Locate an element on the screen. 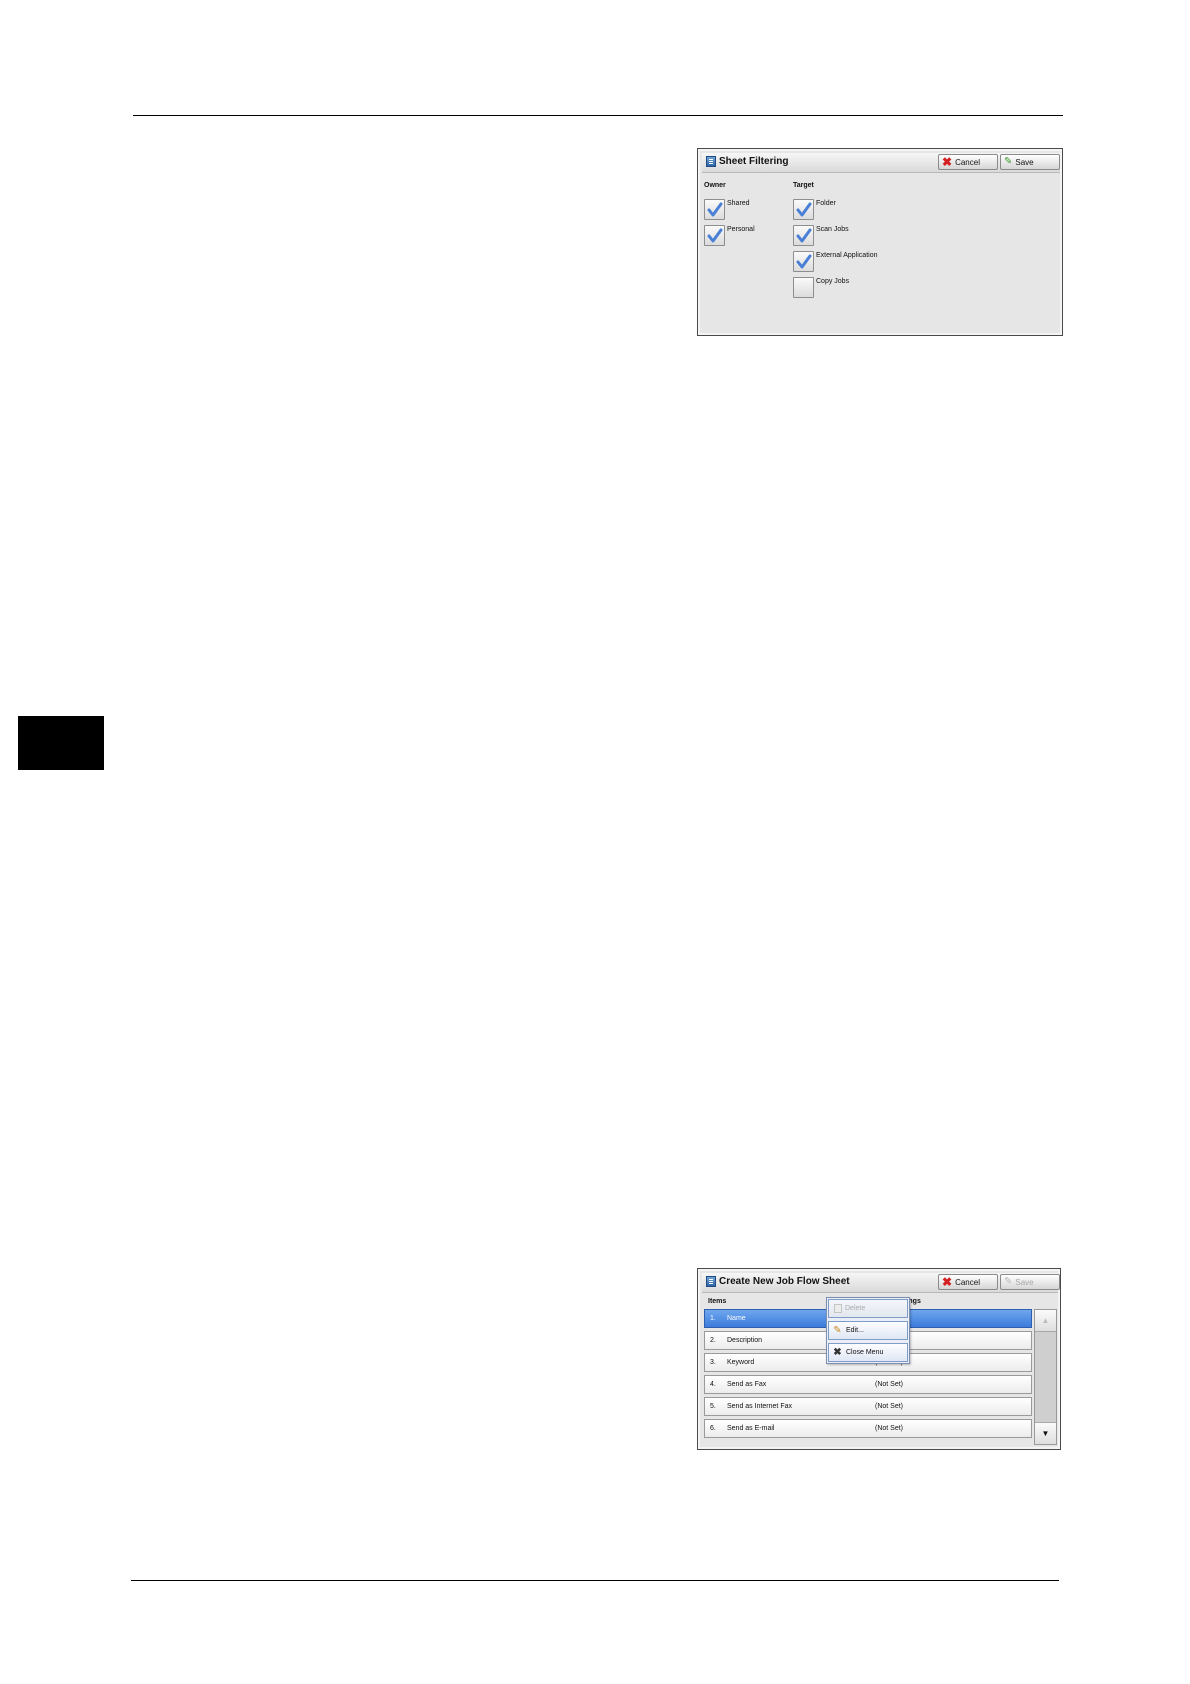 The image size is (1190, 1684). sheet-filtering-header: Sheet Filtering ✖ Cancel ✎ Save is located at coordinates (881, 163).